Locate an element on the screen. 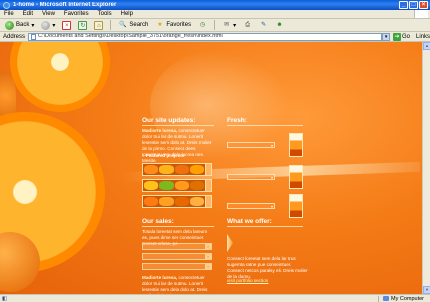  home-icon: ⌂ is located at coordinates (99, 25).